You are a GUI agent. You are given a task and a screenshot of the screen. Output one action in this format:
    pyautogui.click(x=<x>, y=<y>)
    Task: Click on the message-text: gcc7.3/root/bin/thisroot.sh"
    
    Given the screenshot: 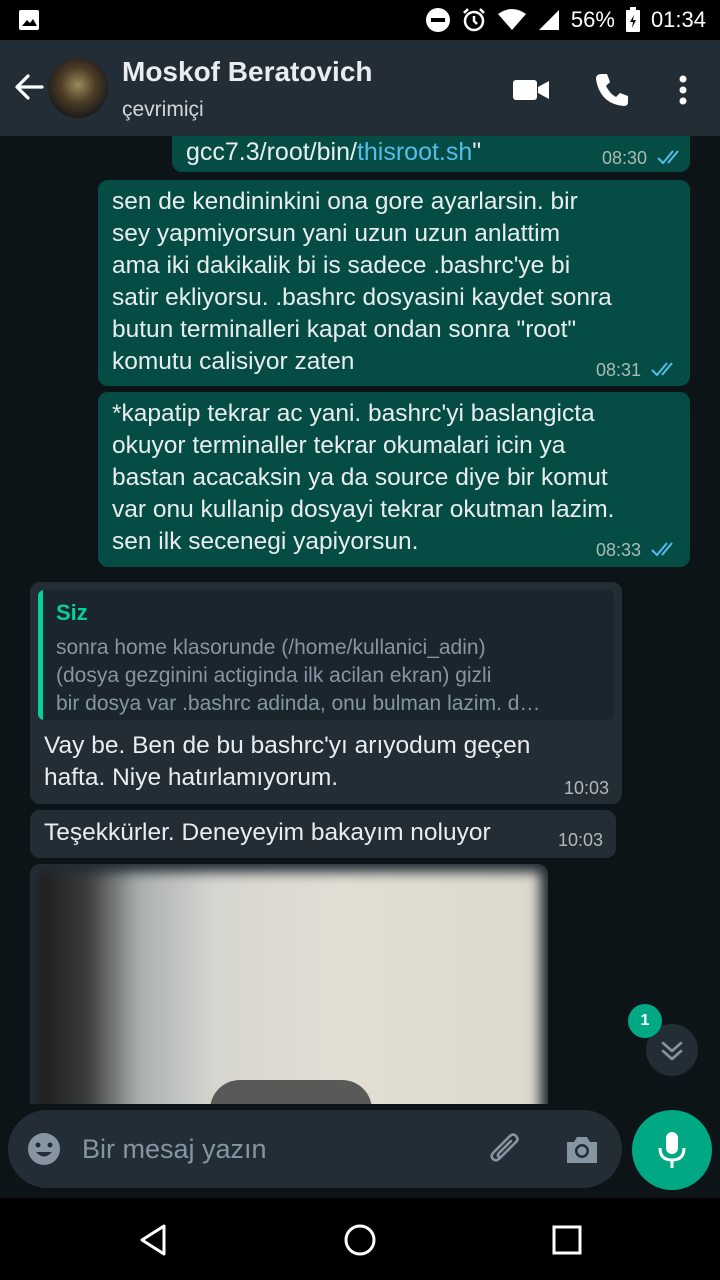 What is the action you would take?
    pyautogui.click(x=333, y=152)
    